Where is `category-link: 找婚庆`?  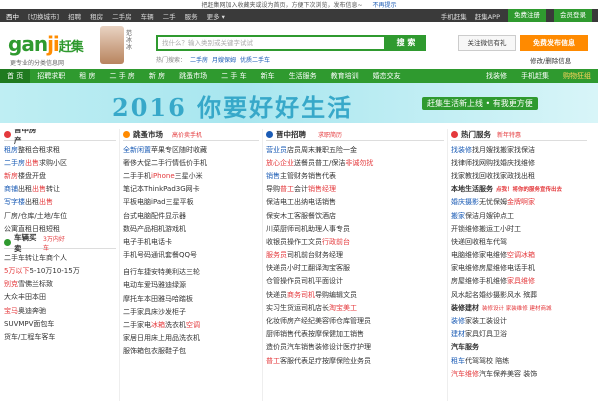
category-link: 找婚庆 is located at coordinates (503, 163).